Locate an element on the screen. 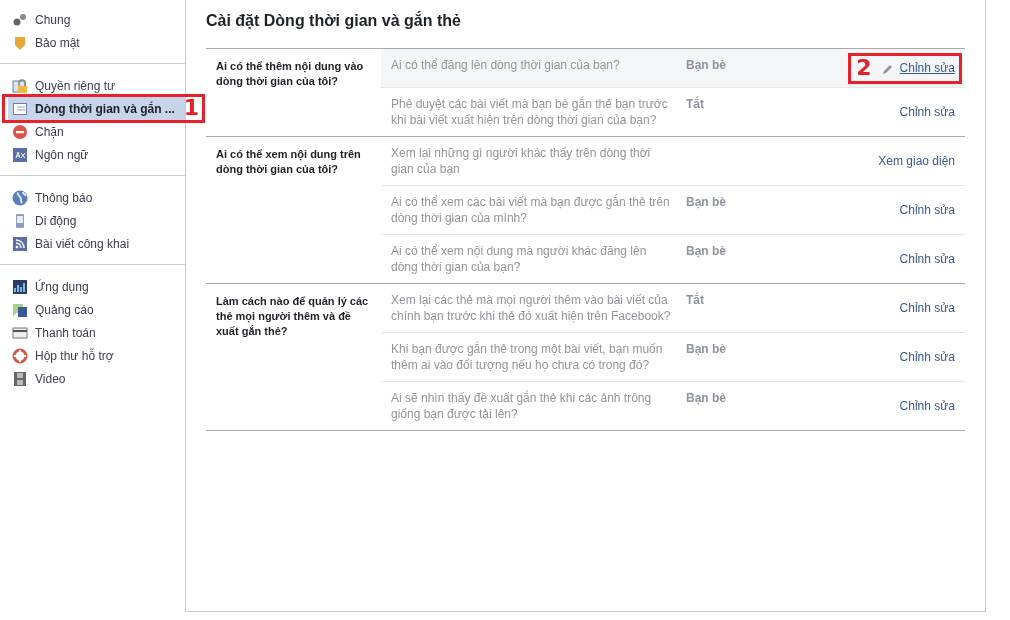 The width and height of the screenshot is (1010, 620). step-number: 2 is located at coordinates (864, 68).